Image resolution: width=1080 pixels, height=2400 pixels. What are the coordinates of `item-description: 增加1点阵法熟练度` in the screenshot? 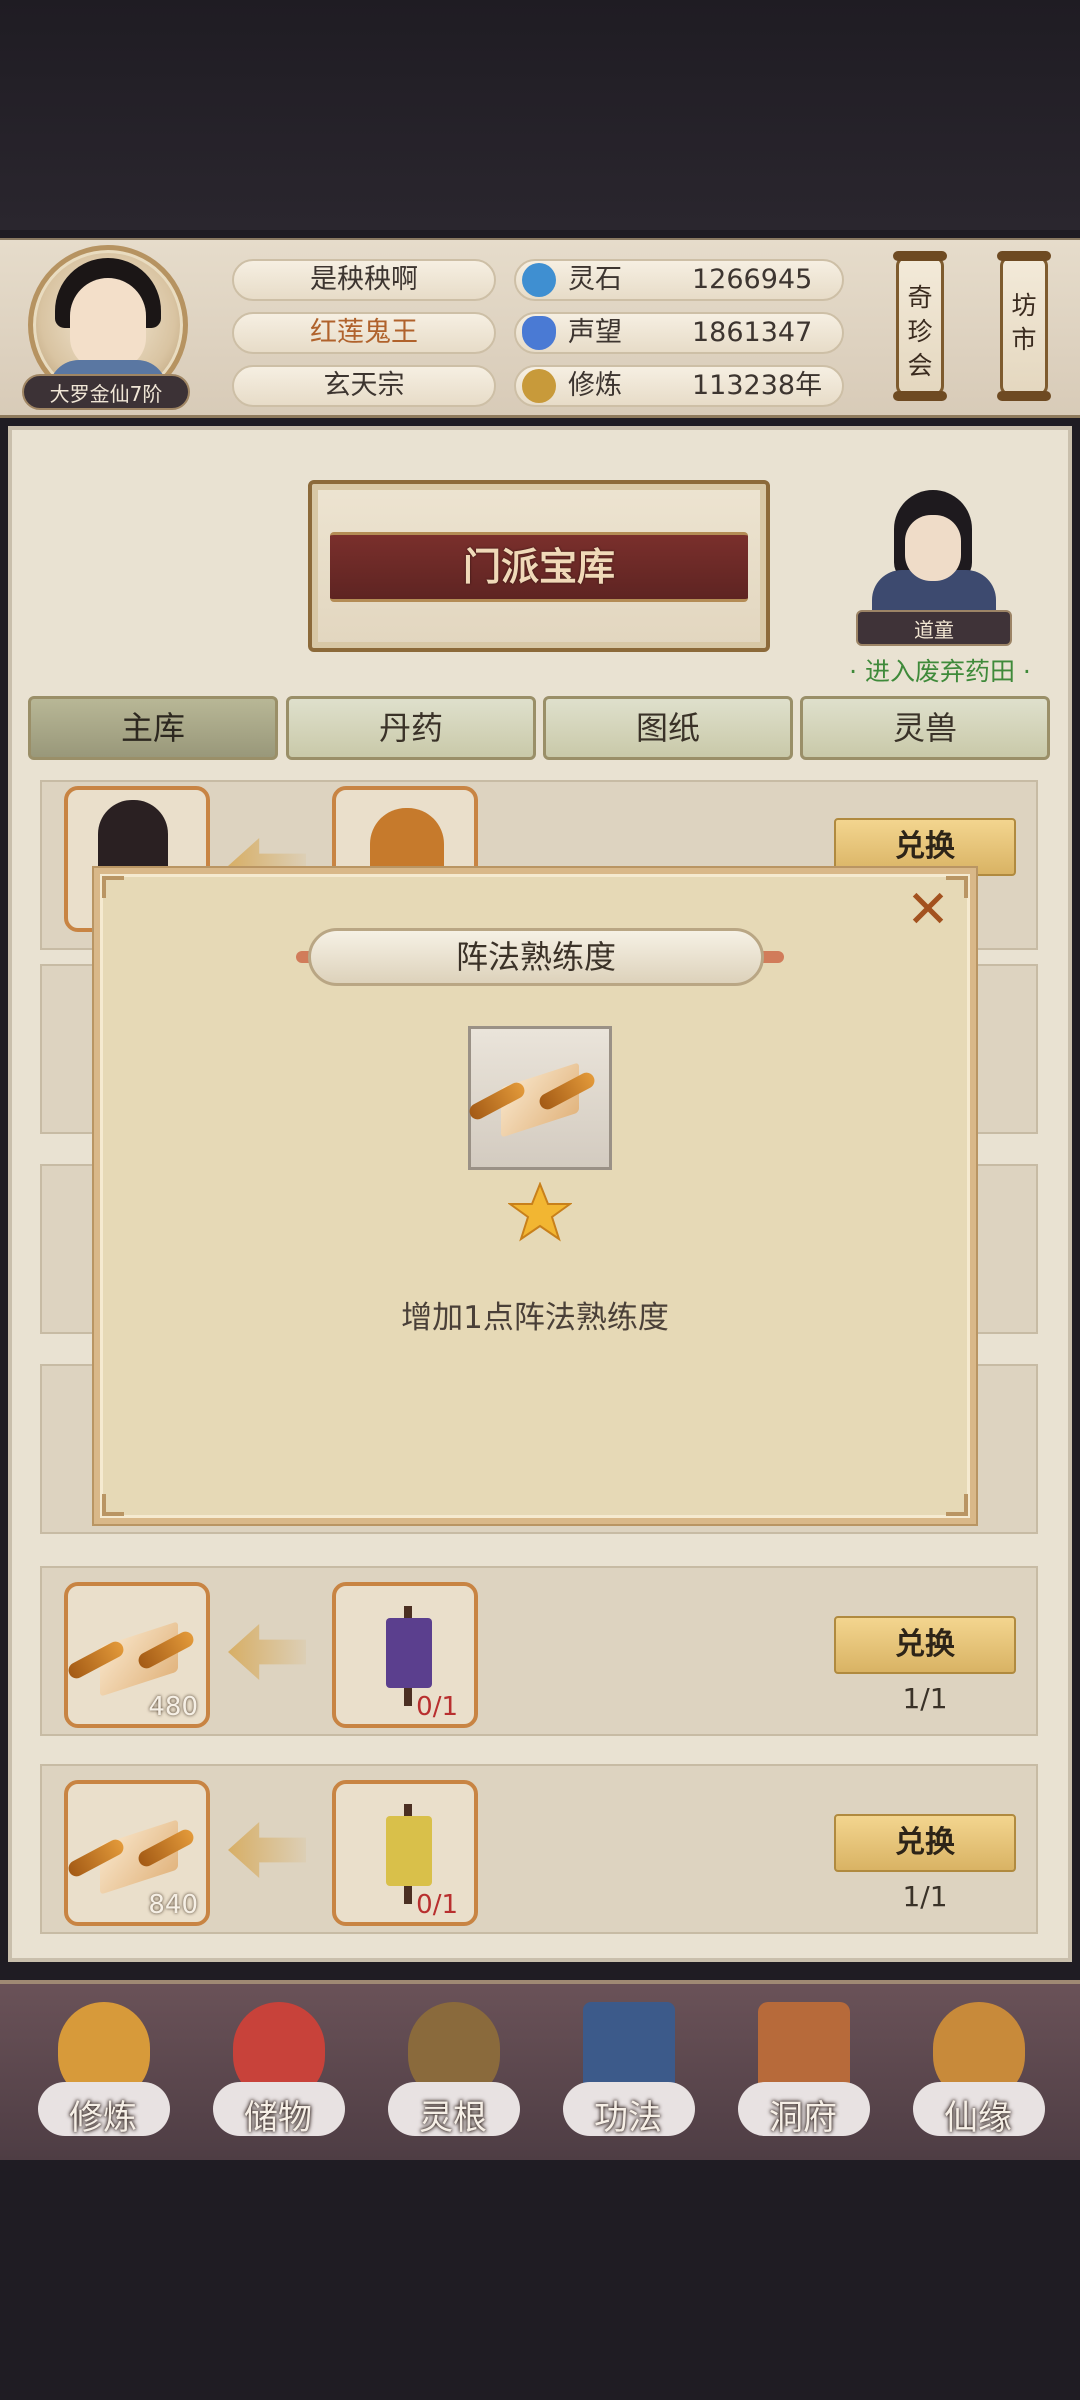 It's located at (535, 1318).